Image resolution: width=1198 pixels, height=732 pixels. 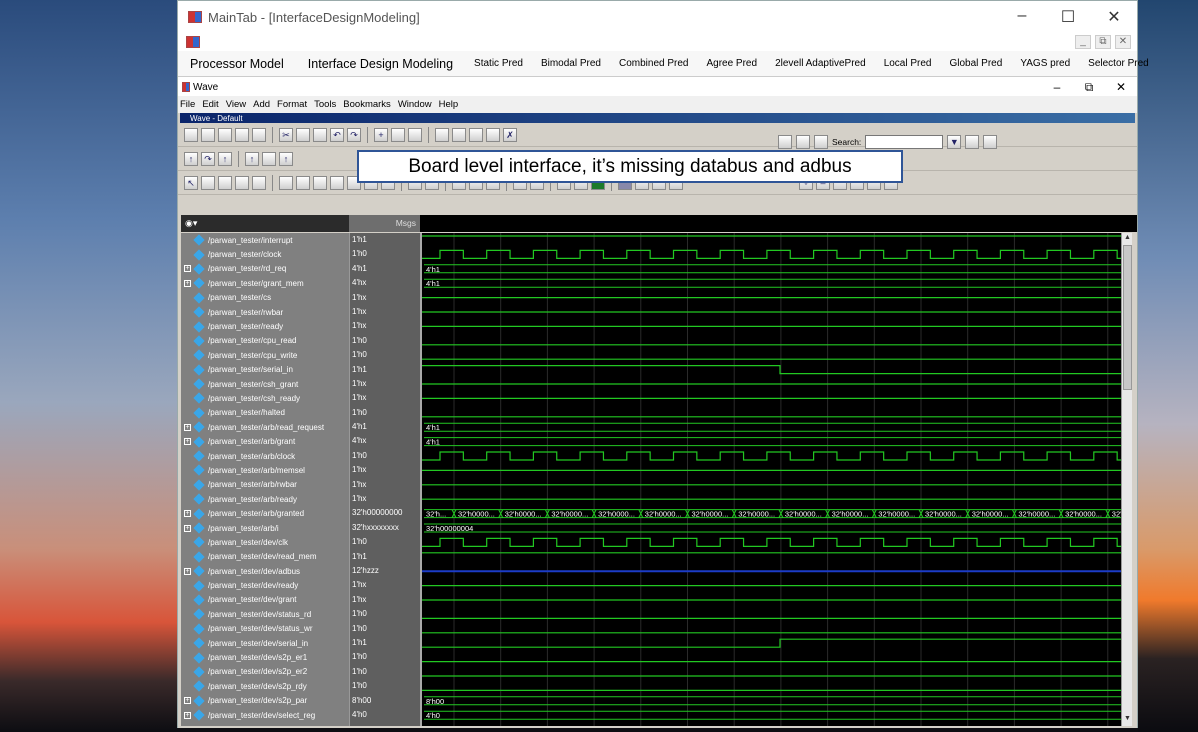 I want to click on signal-row: /parwan_tester/dev/ready, so click(x=265, y=585).